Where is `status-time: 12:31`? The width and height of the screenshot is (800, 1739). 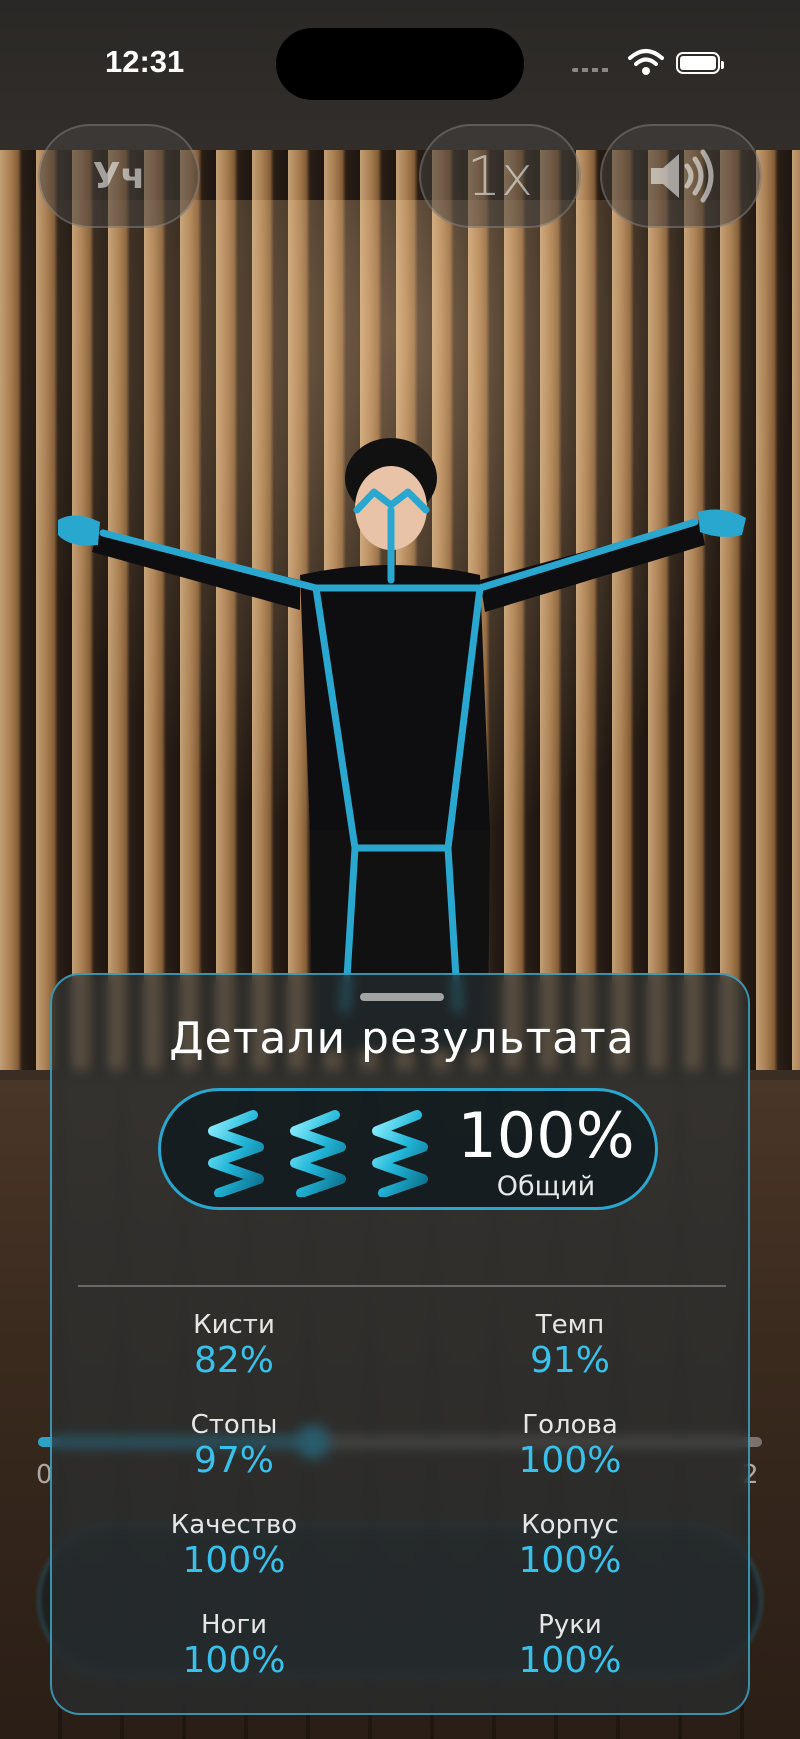 status-time: 12:31 is located at coordinates (145, 61).